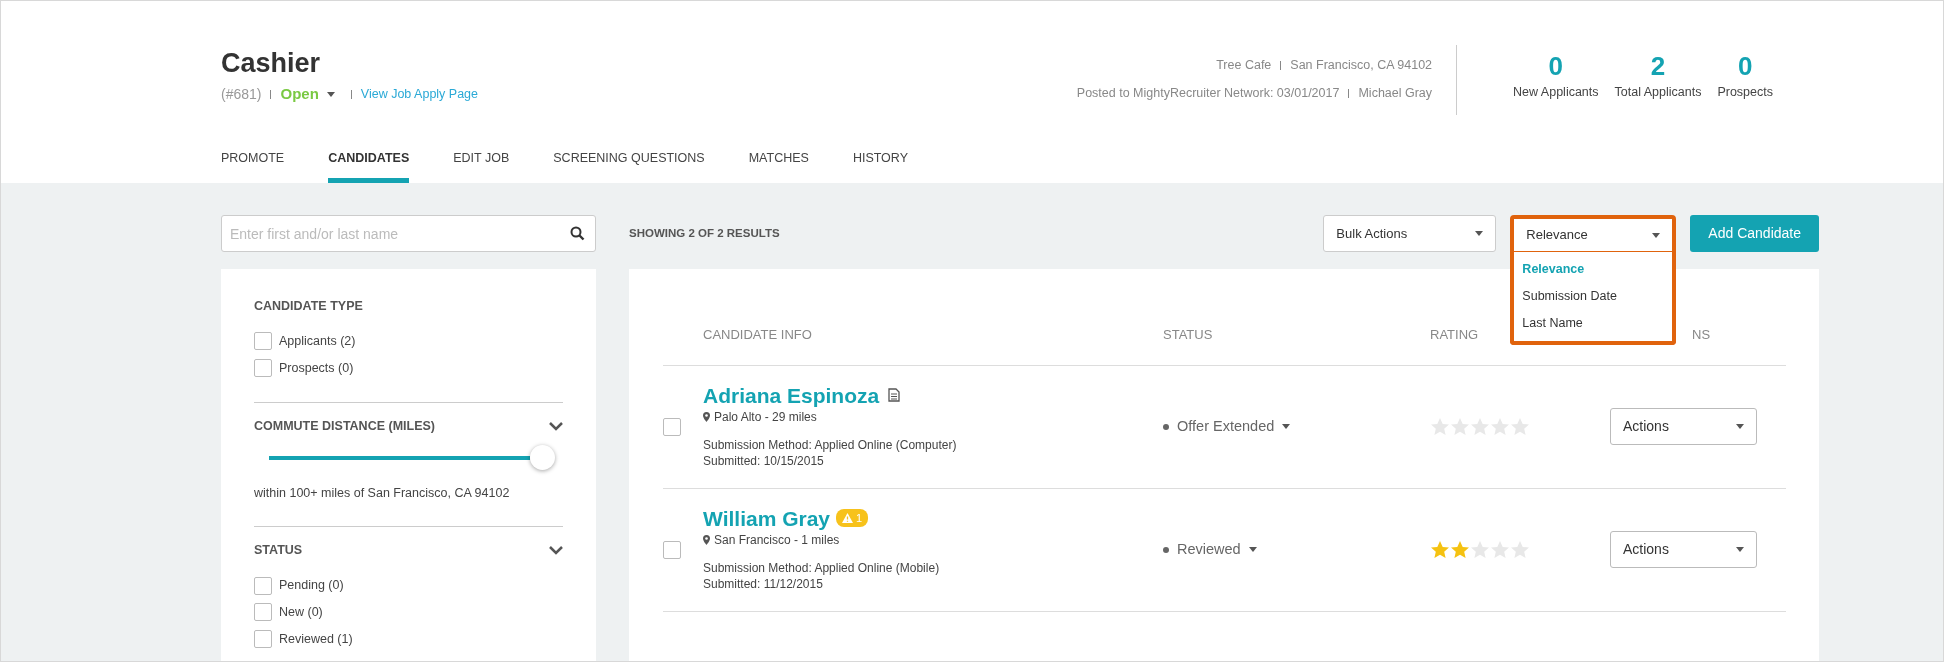 The width and height of the screenshot is (1944, 662). I want to click on bulk-actions-select: Bulk Actions, so click(1410, 233).